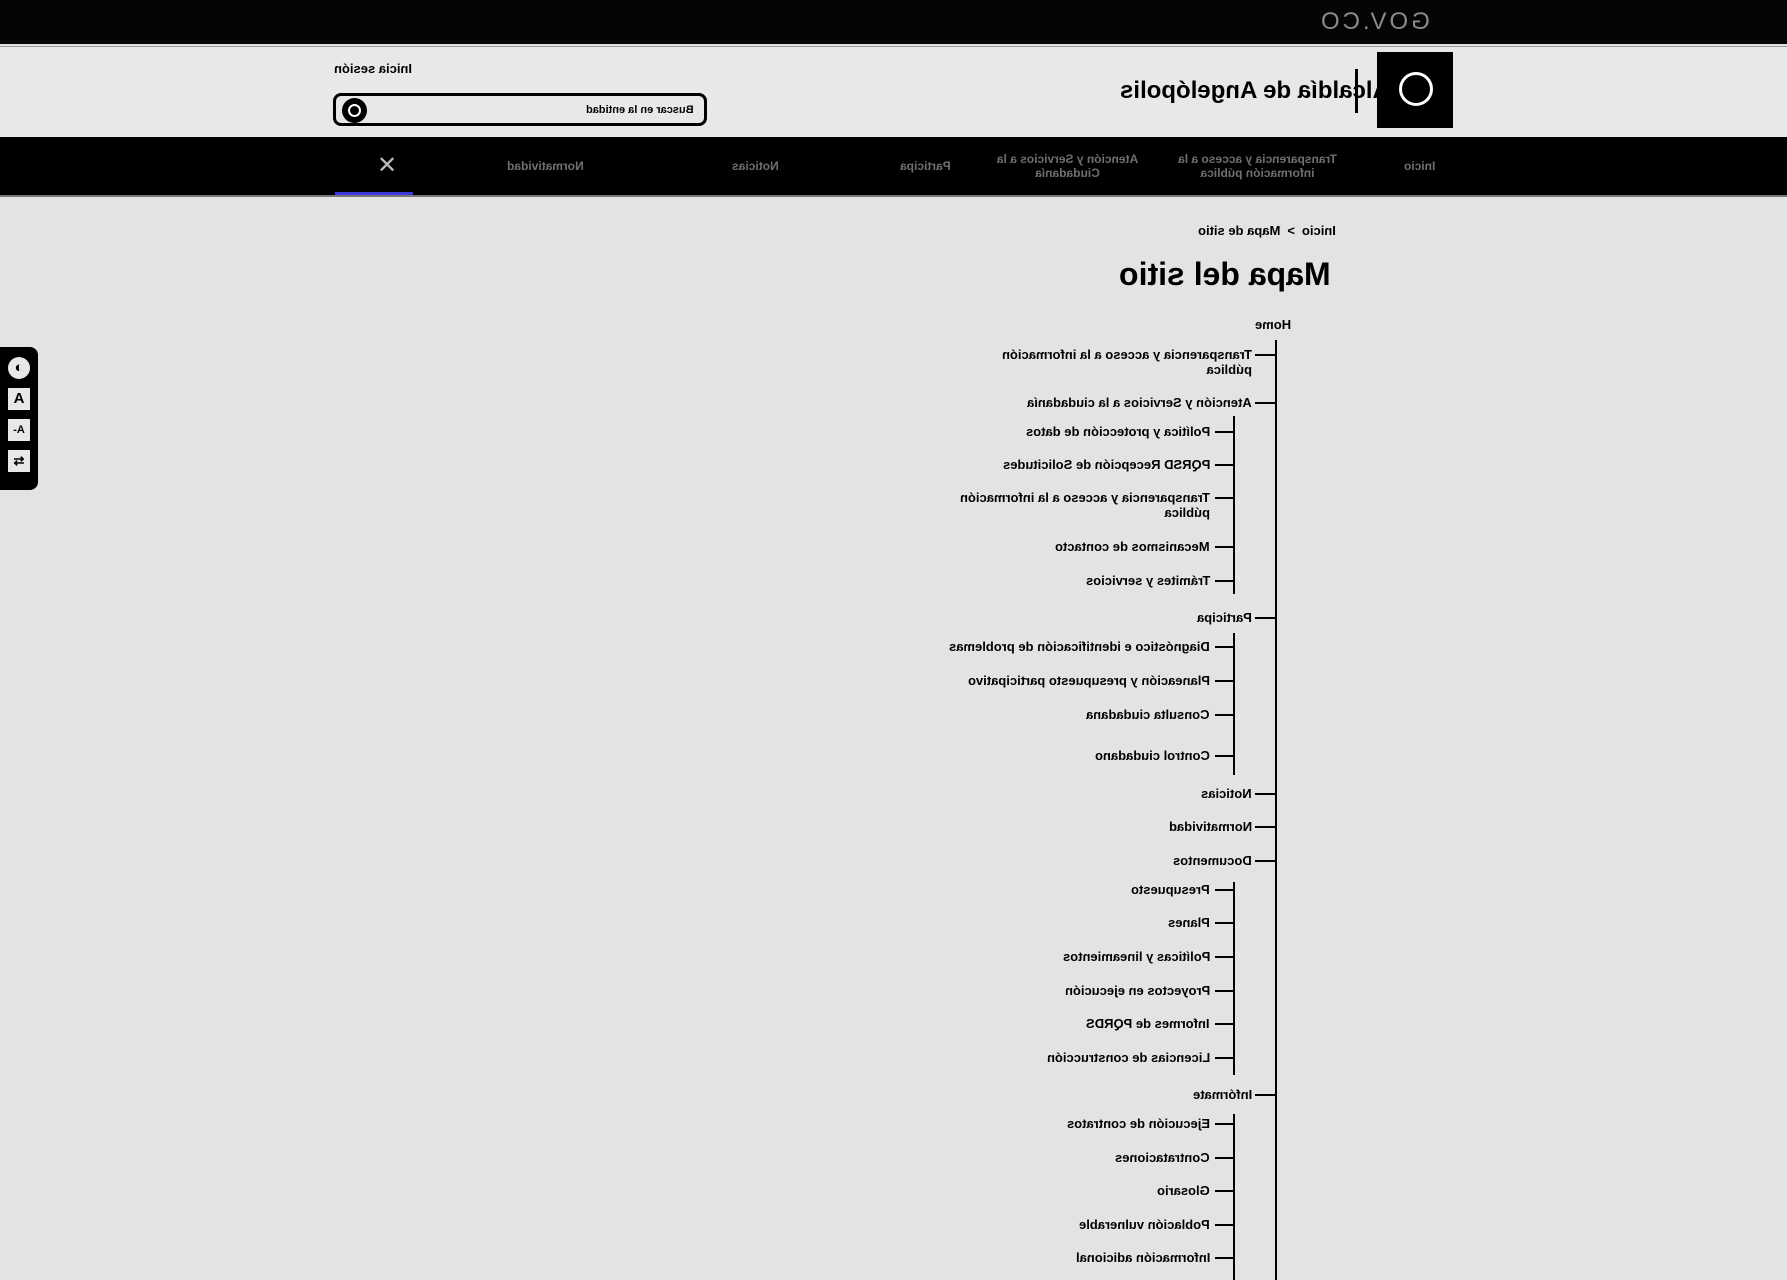 The width and height of the screenshot is (1787, 1280). I want to click on accessibility-bar: ◐ A -A ⇄, so click(19, 418).